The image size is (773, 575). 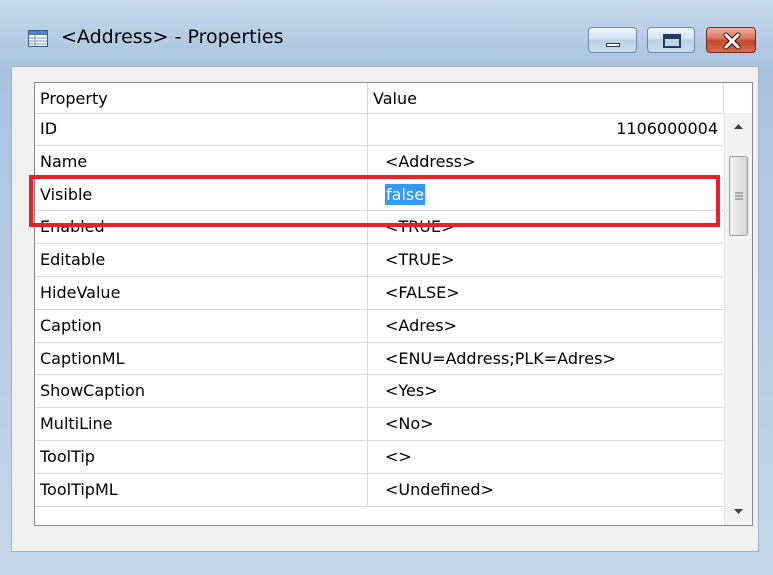 I want to click on grip-icon, so click(x=739, y=196).